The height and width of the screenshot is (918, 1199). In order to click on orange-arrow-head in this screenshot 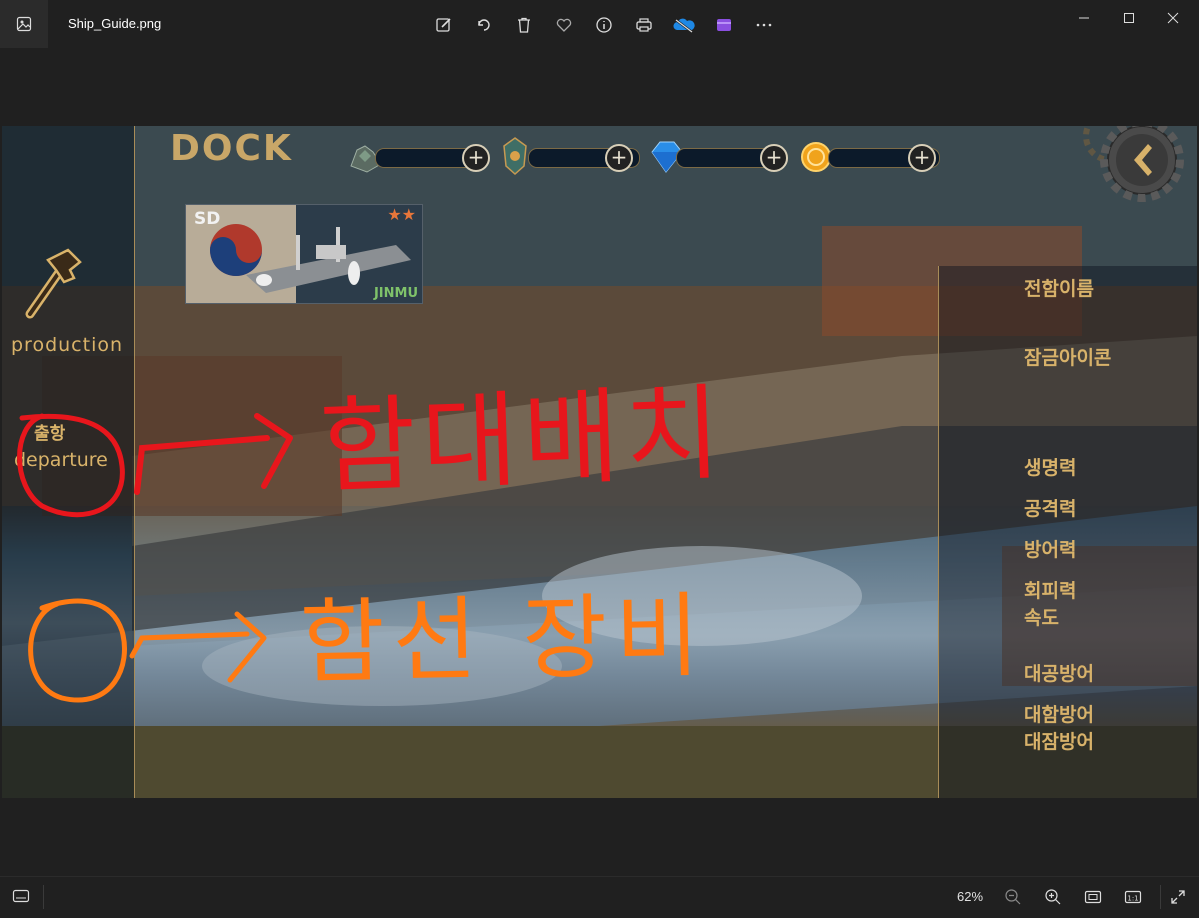, I will do `click(247, 647)`.